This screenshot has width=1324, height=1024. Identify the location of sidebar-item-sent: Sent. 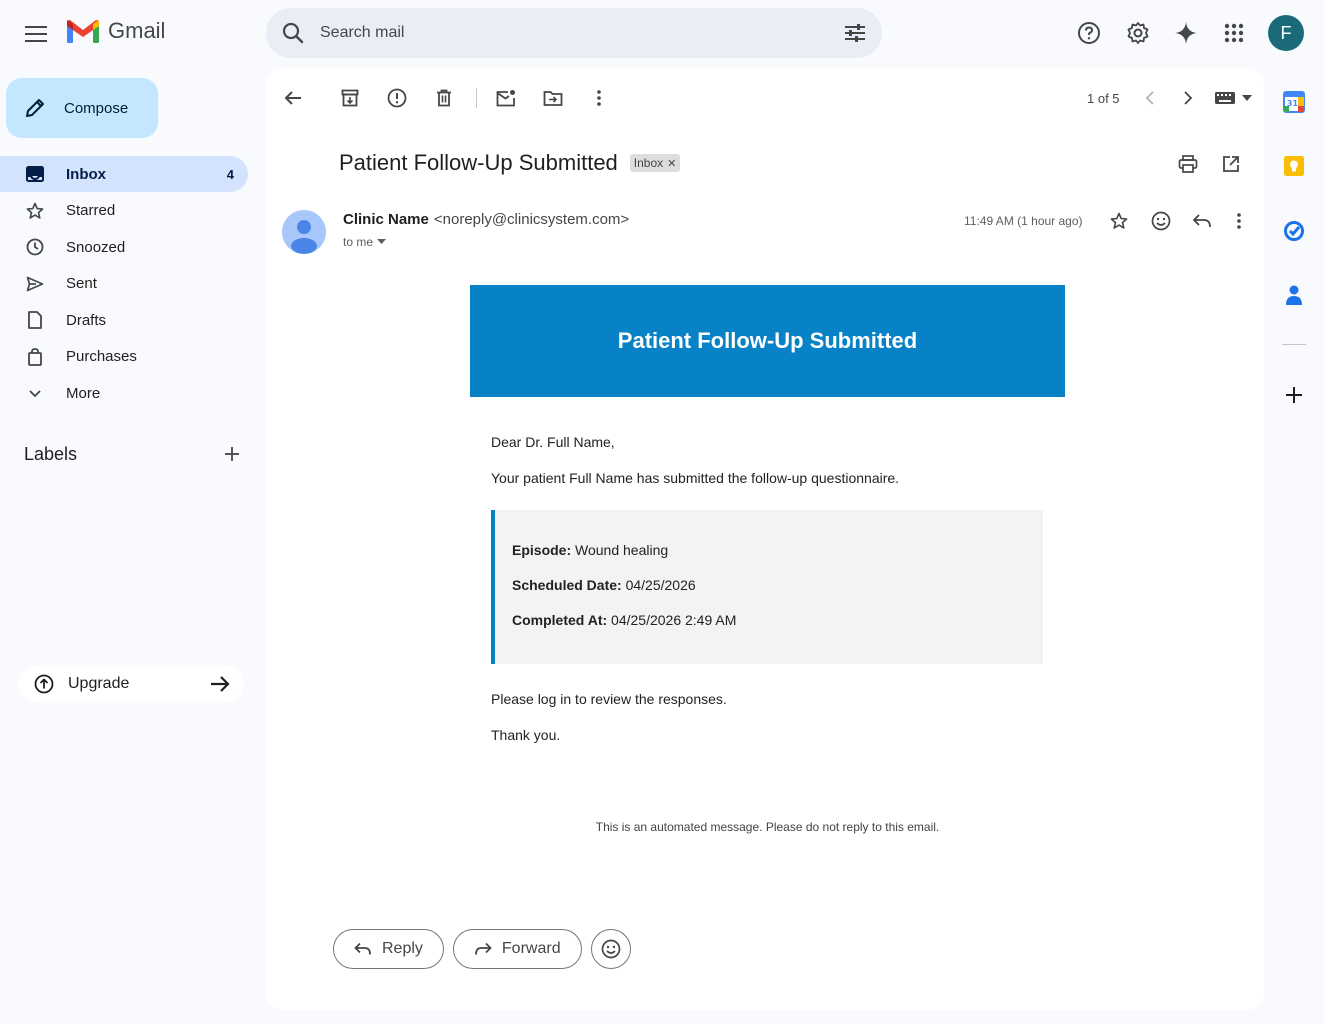
(124, 284).